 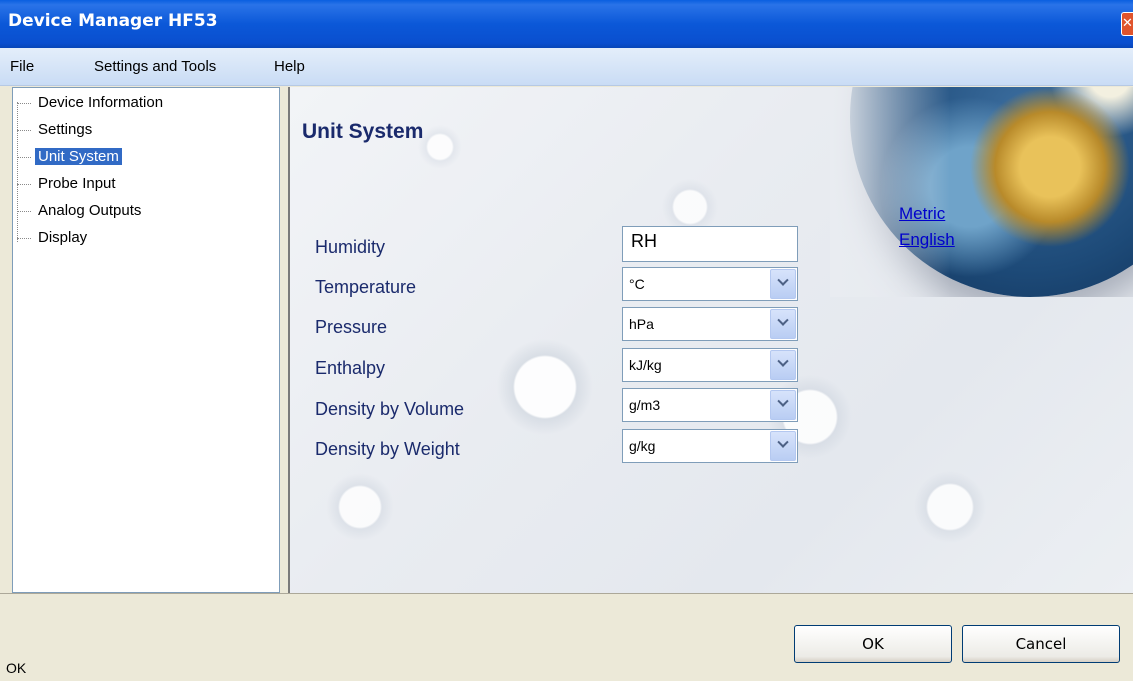 I want to click on pressure-value: hPa, so click(x=641, y=324).